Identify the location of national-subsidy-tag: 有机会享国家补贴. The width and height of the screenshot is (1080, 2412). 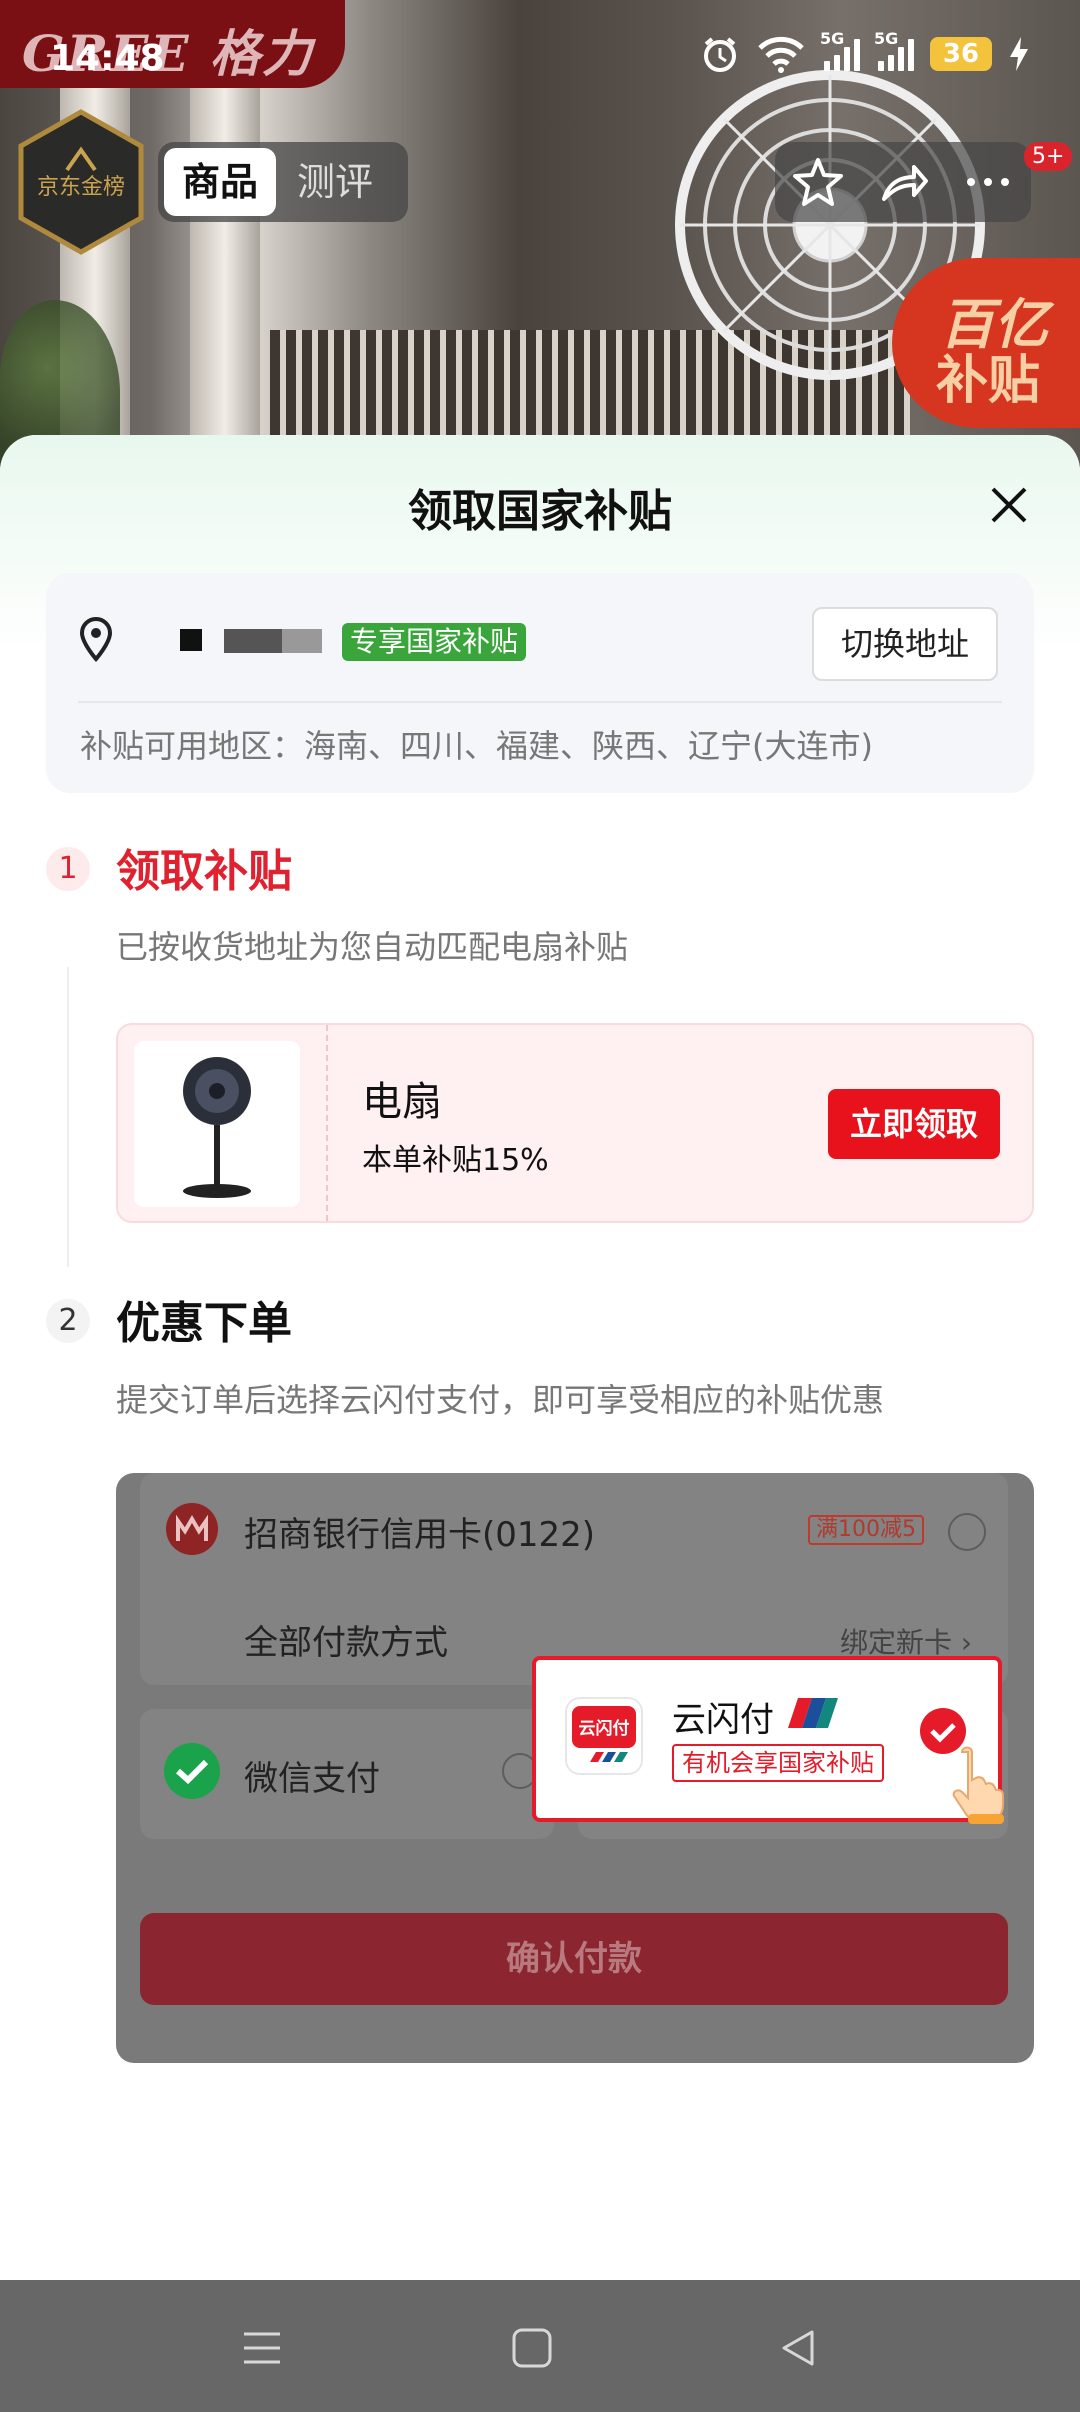
(778, 1763).